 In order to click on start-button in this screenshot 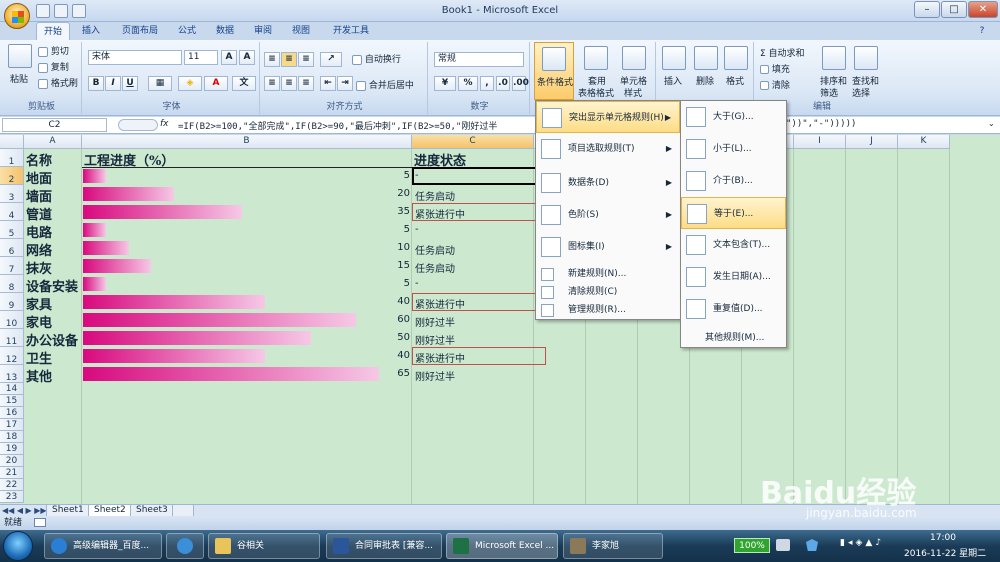, I will do `click(18, 546)`.